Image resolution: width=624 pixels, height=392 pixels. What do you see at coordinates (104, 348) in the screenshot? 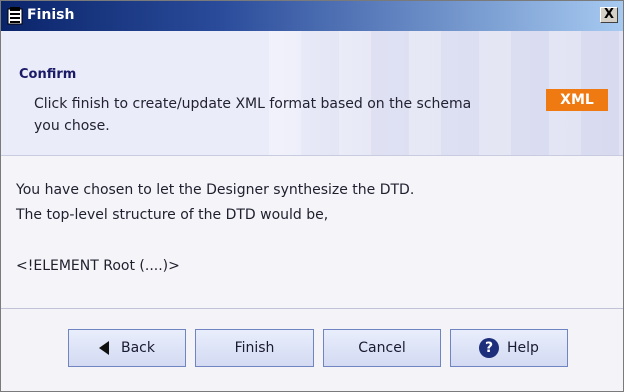
I see `back-arrow-icon` at bounding box center [104, 348].